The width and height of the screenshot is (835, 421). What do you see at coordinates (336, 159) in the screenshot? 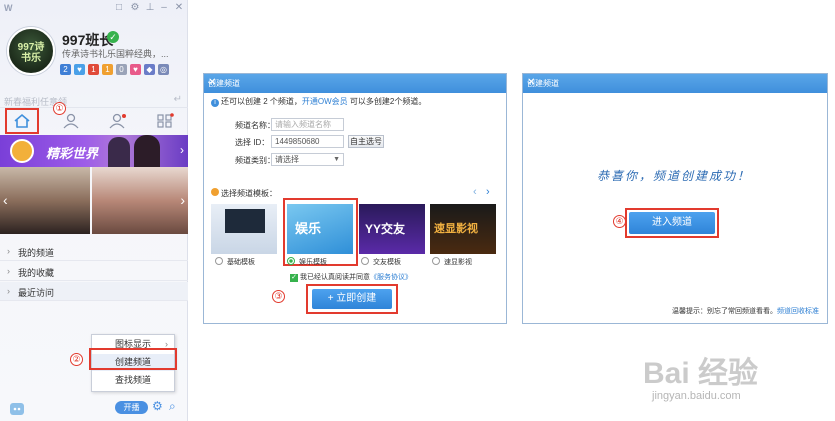
I see `dropdown-arrow-icon: ▼` at bounding box center [336, 159].